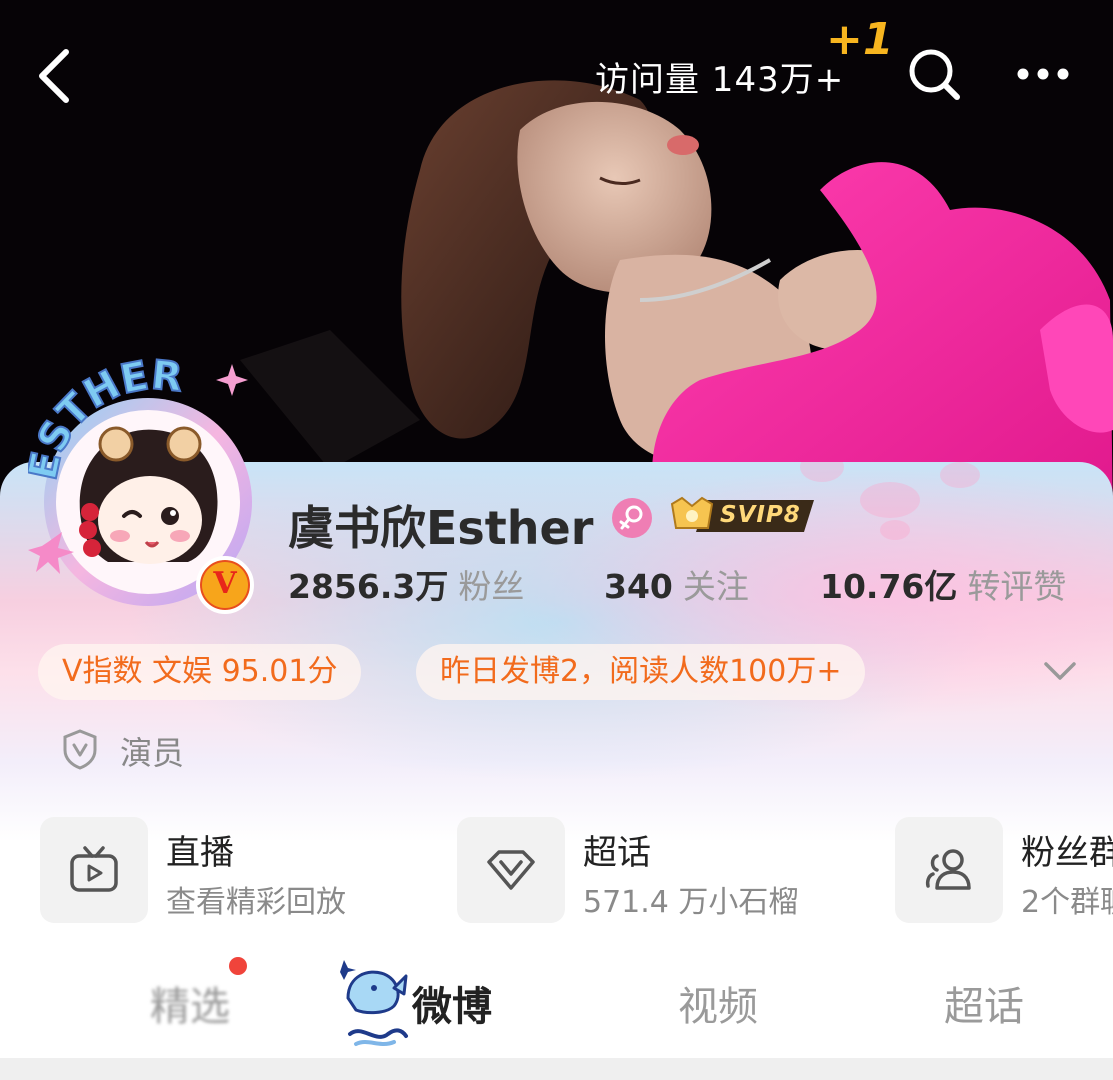 The width and height of the screenshot is (1113, 1080). What do you see at coordinates (441, 528) in the screenshot?
I see `profile-name: 虞书欣Esther` at bounding box center [441, 528].